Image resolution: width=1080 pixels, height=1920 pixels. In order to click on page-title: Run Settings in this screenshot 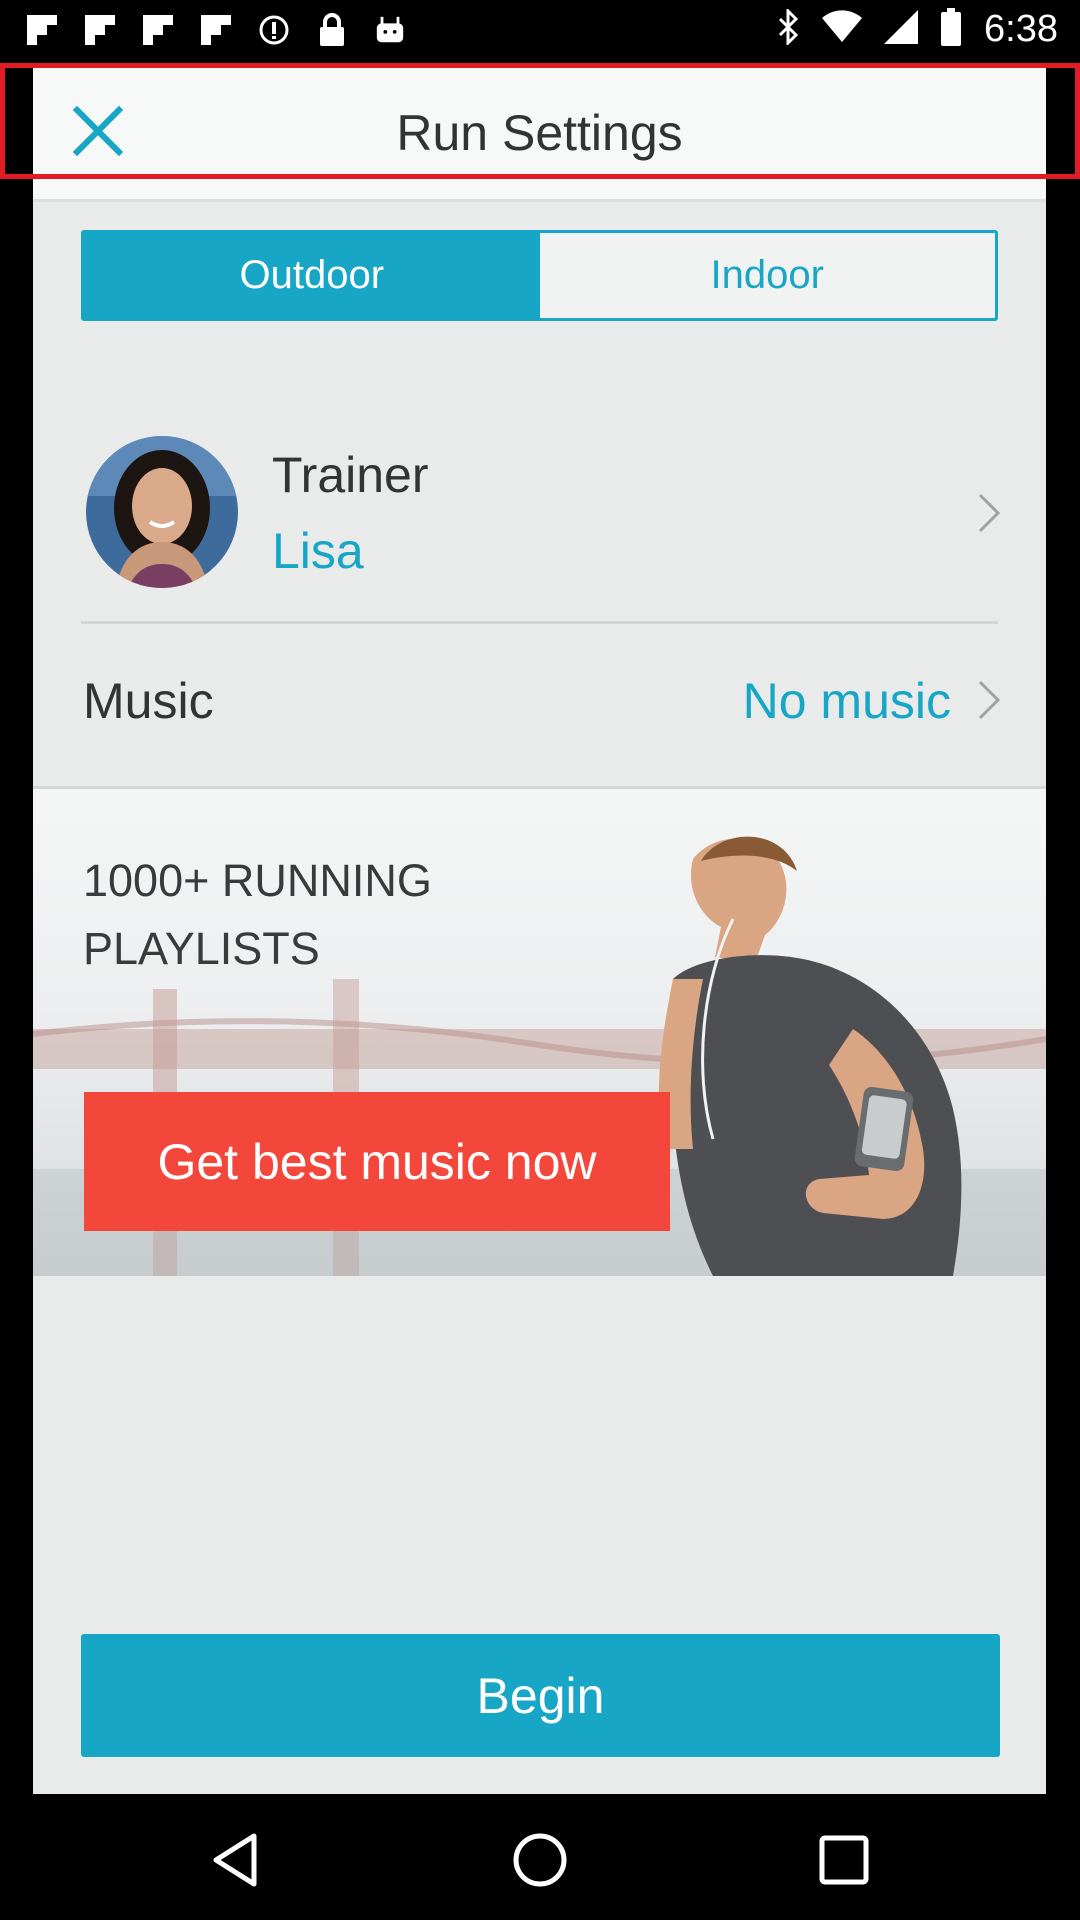, I will do `click(539, 133)`.